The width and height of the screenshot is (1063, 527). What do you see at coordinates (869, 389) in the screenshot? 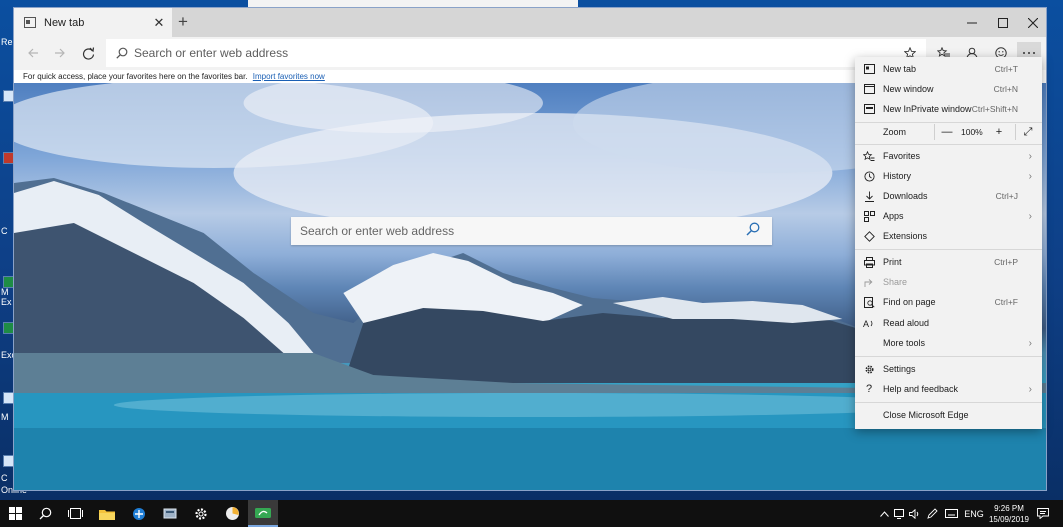
I see `question-mark-icon: ?` at bounding box center [869, 389].